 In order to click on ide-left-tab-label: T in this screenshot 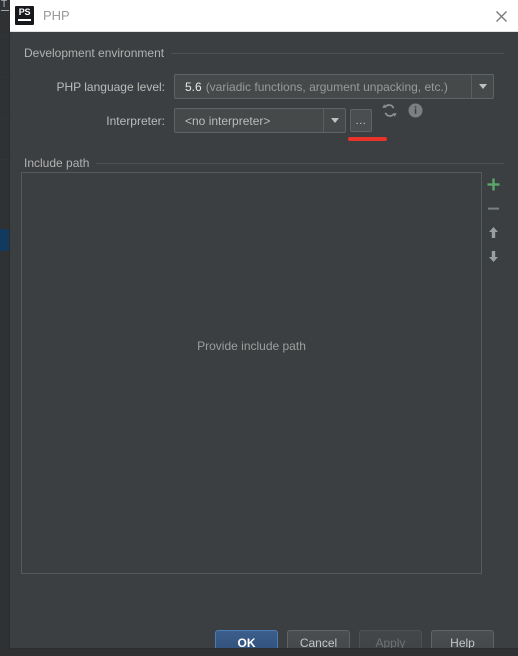, I will do `click(5, 5)`.